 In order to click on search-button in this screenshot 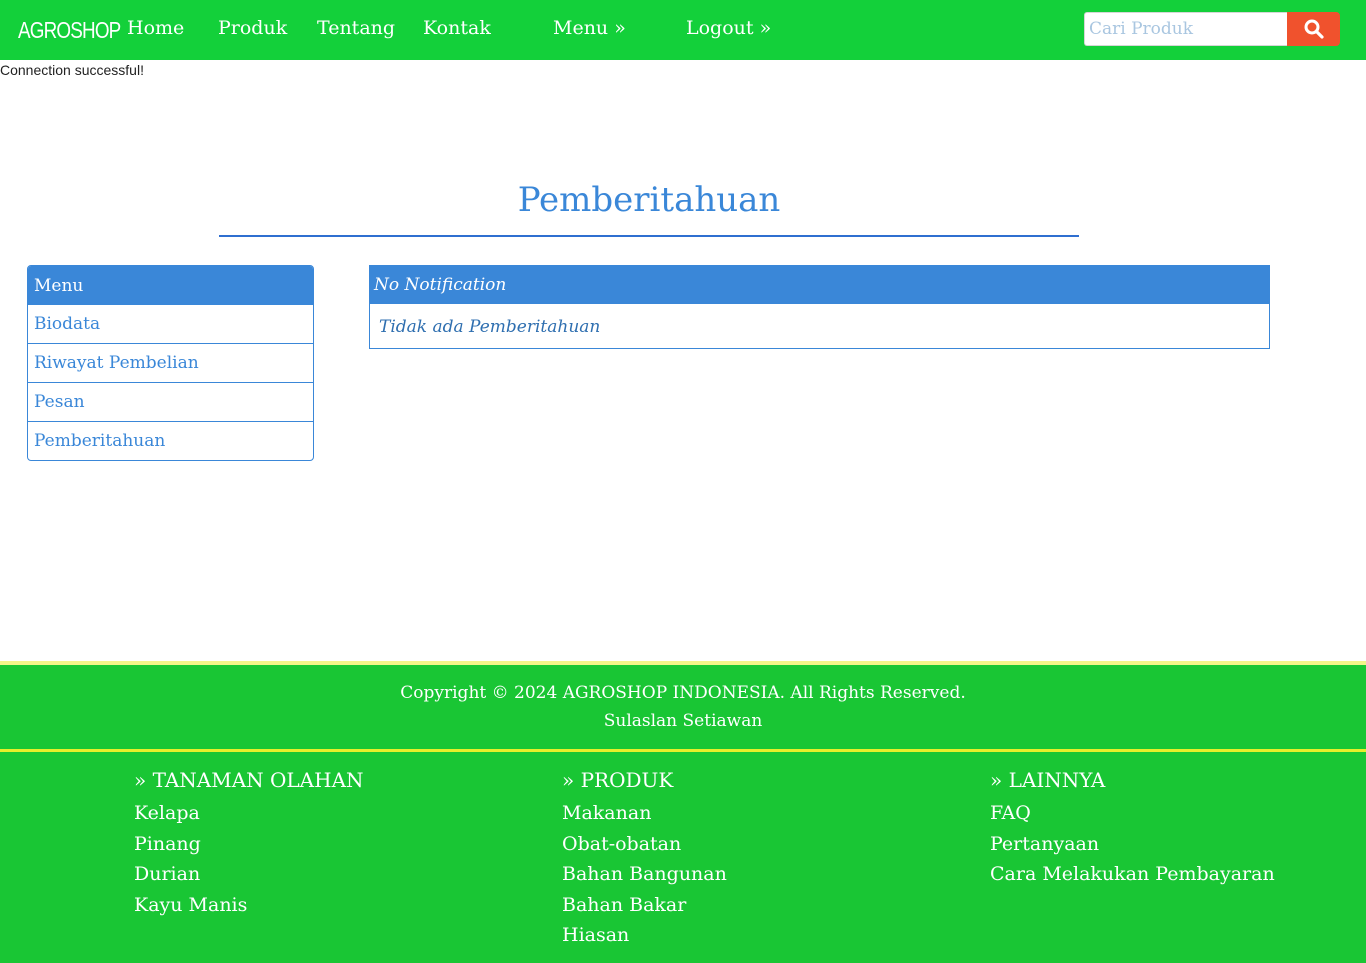, I will do `click(1313, 29)`.